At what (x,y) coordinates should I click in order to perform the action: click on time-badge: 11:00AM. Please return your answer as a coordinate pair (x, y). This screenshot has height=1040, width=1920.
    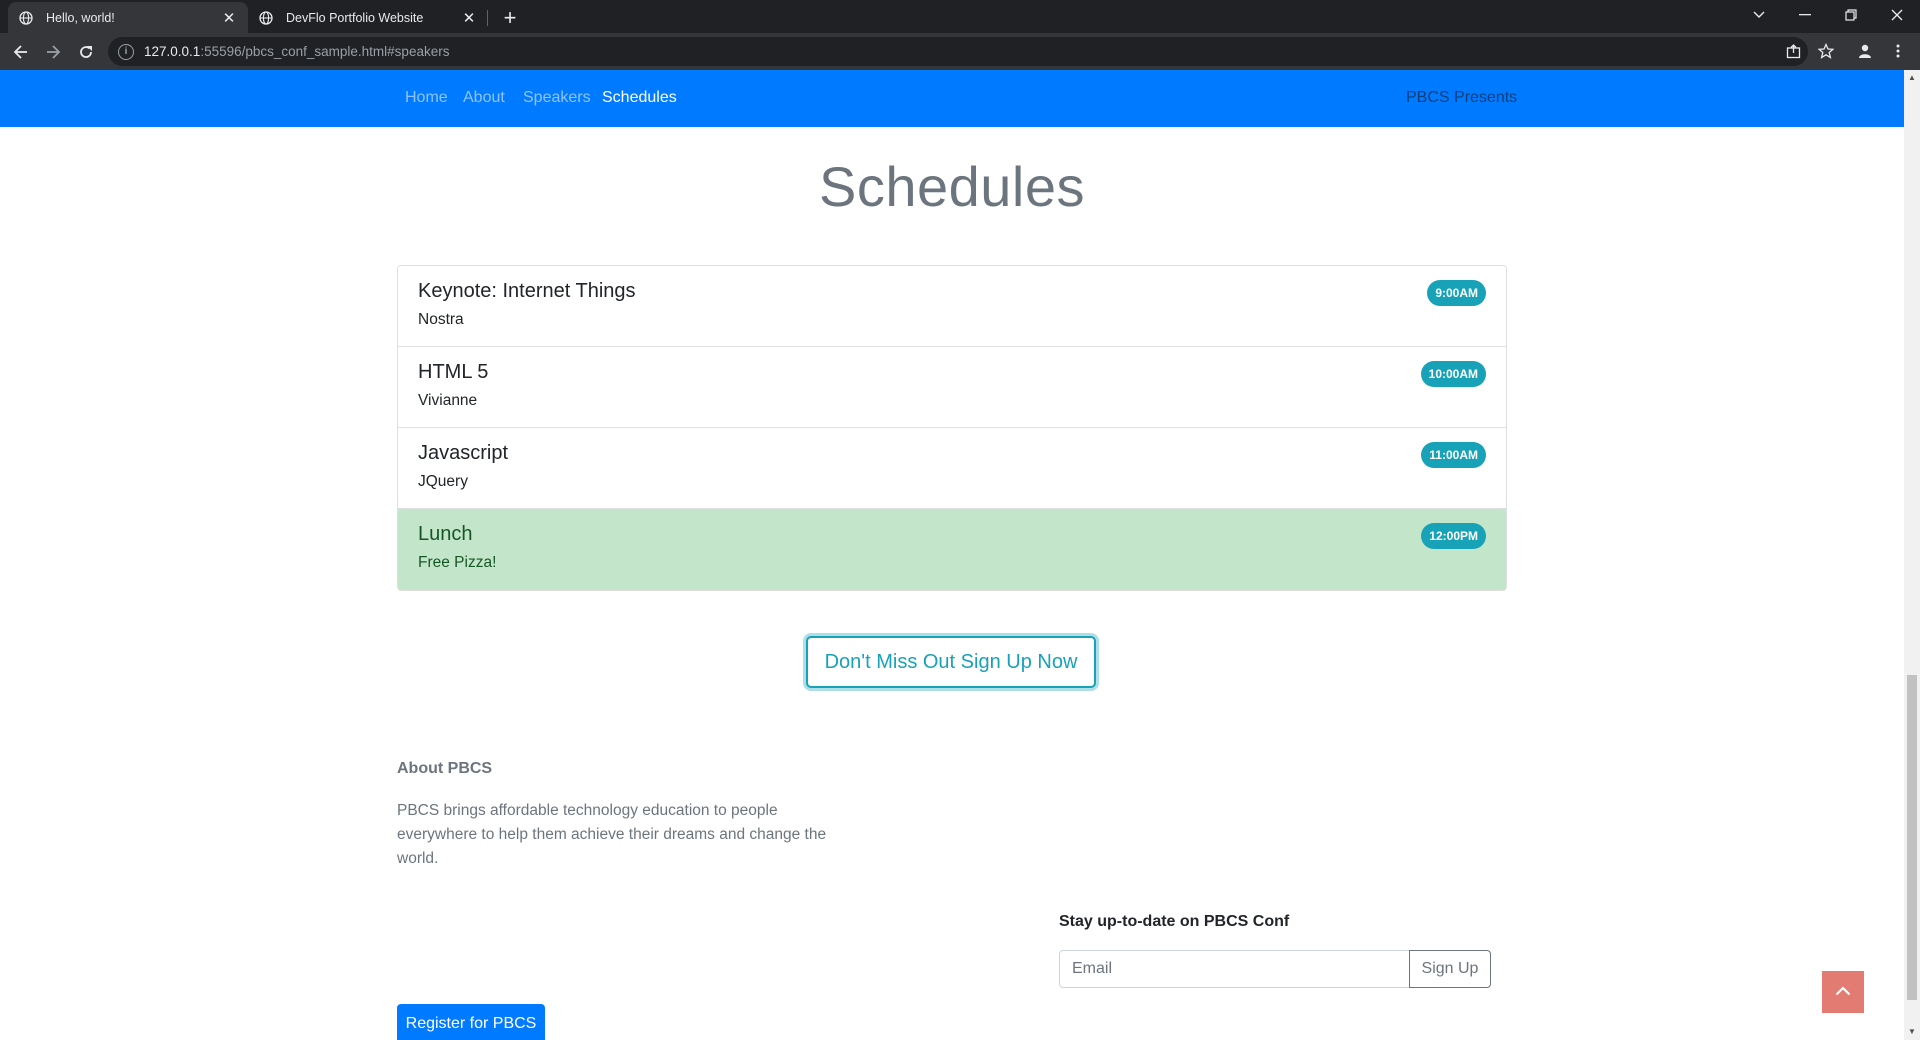
    Looking at the image, I should click on (1453, 455).